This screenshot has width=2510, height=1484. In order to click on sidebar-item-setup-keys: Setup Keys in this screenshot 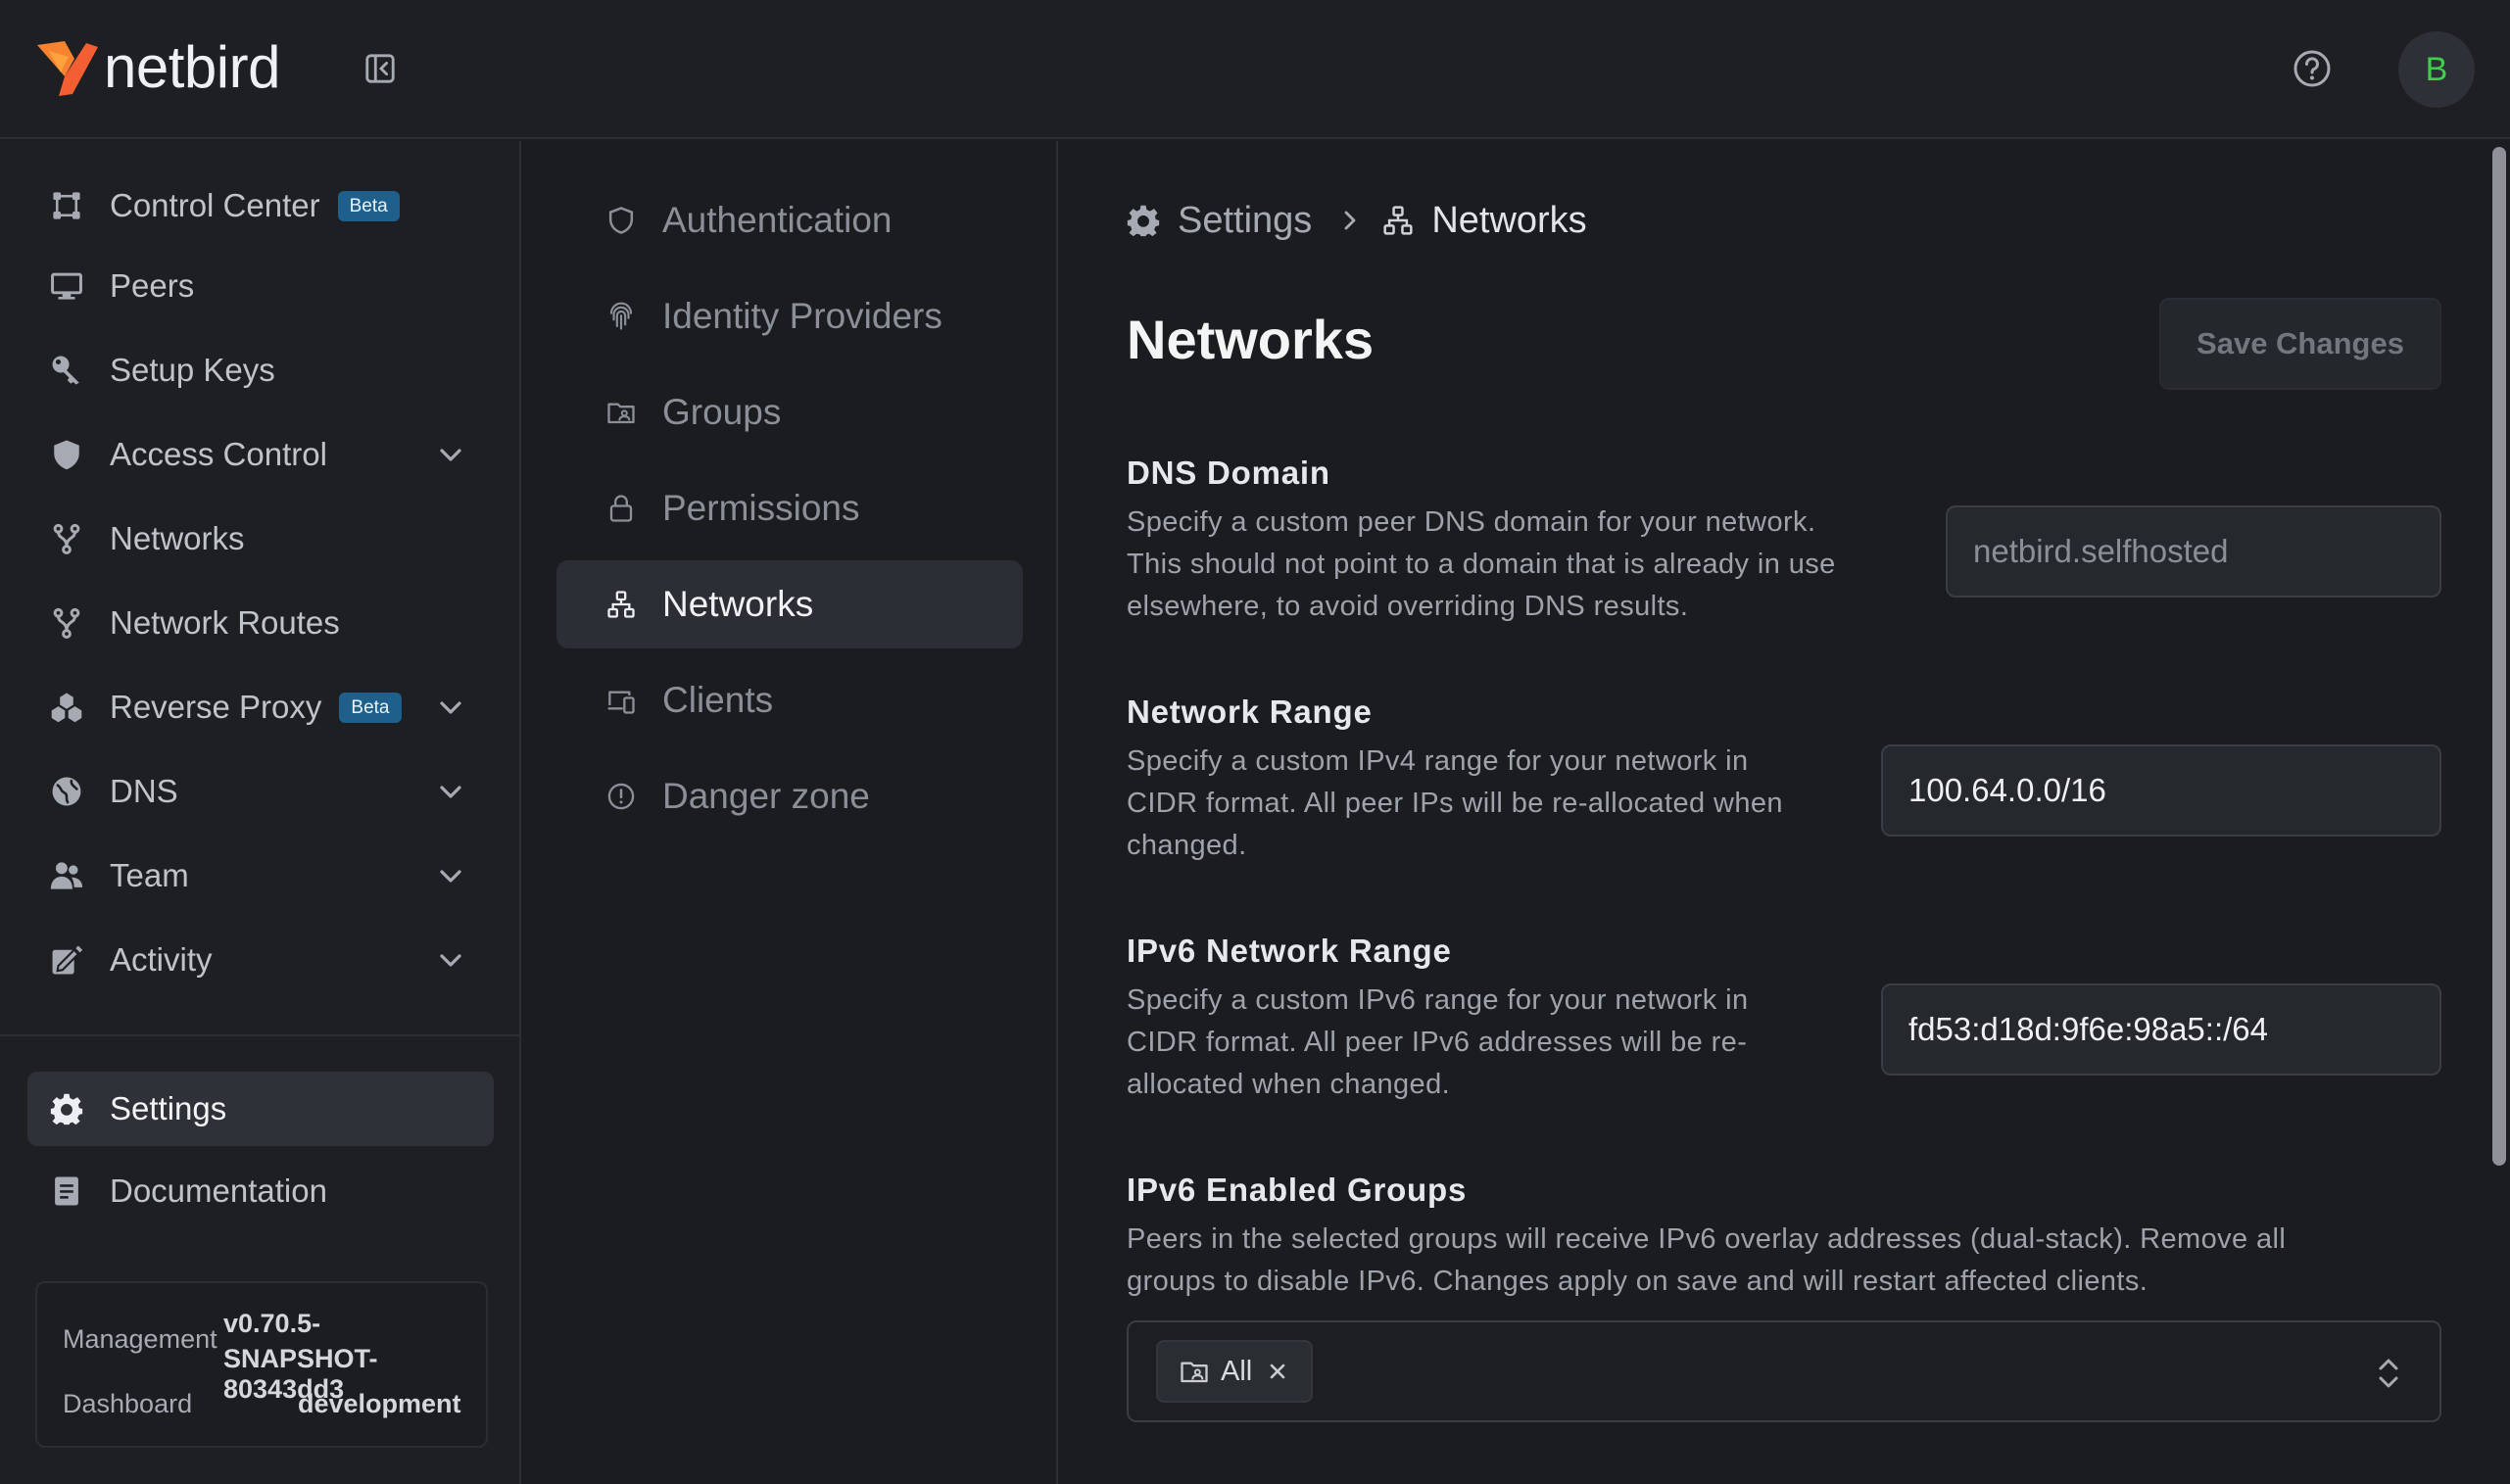, I will do `click(260, 370)`.